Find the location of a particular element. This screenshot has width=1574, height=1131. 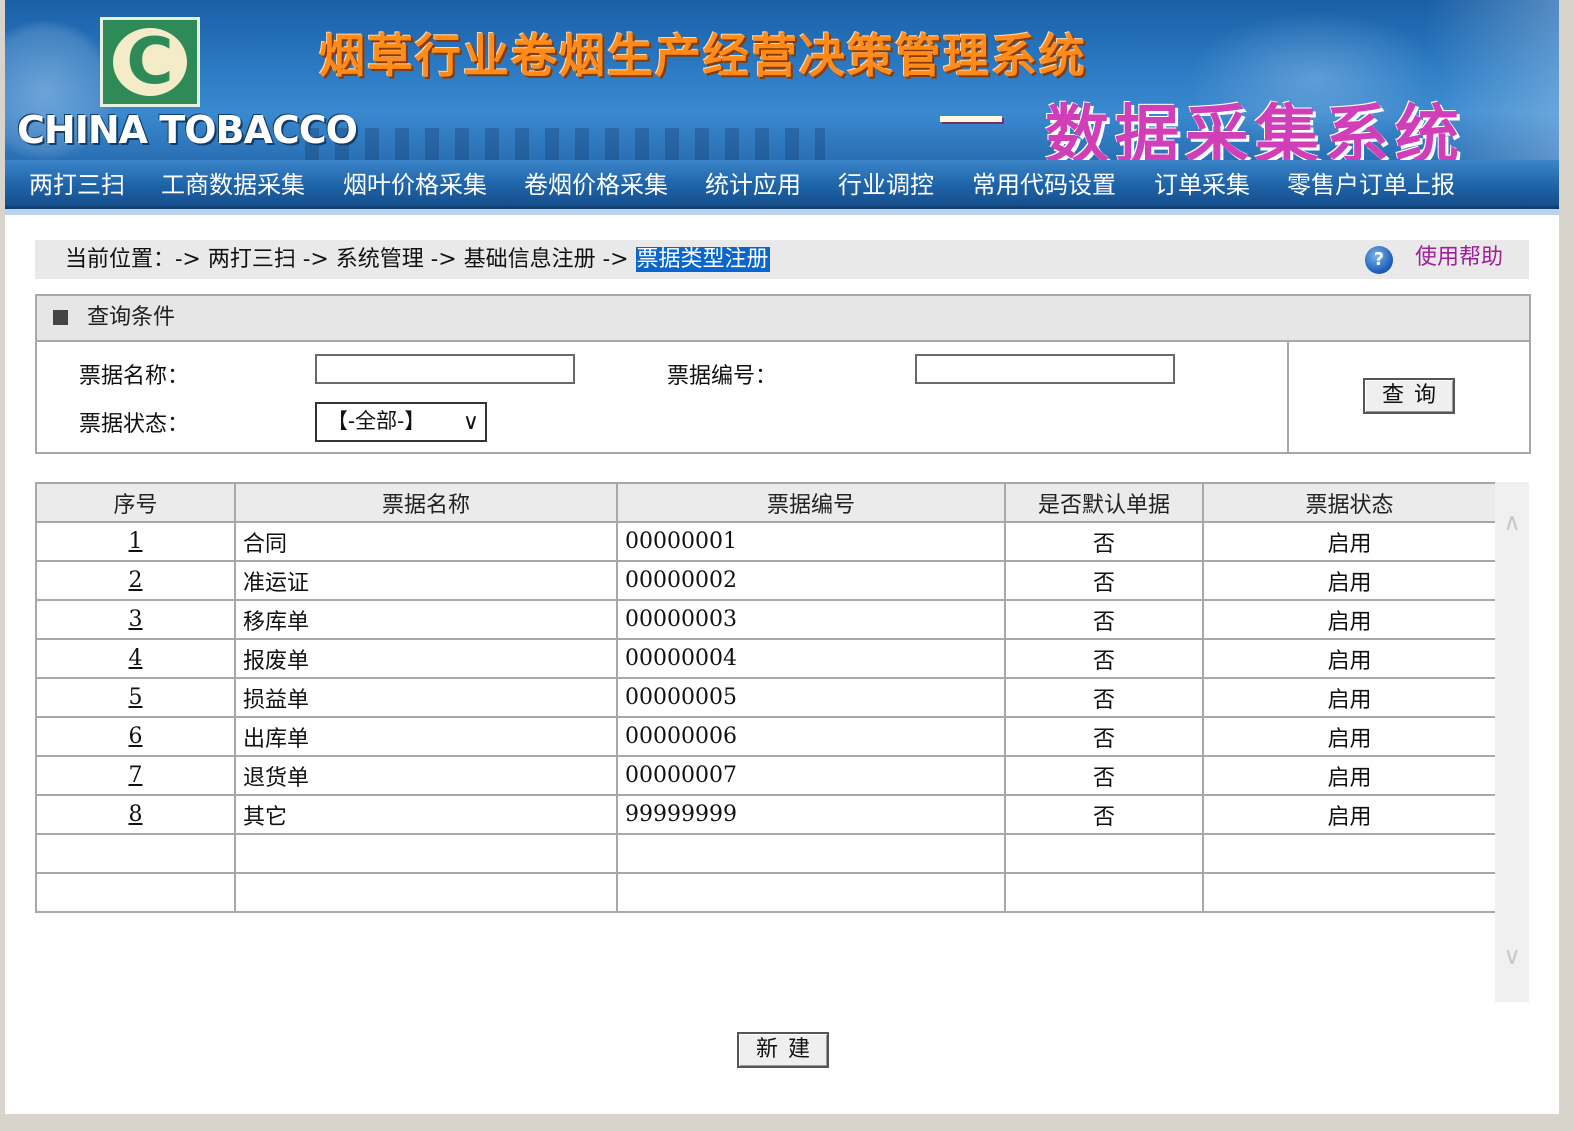

ticket-status-value: 【-全部-】 is located at coordinates (376, 421).